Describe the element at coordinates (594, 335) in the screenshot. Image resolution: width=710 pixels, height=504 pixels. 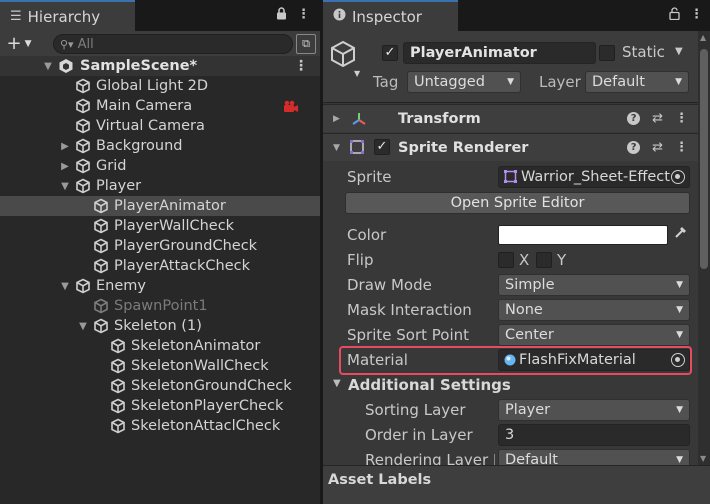
I see `sprite-sort-point-dropdown: Center ▼` at that location.